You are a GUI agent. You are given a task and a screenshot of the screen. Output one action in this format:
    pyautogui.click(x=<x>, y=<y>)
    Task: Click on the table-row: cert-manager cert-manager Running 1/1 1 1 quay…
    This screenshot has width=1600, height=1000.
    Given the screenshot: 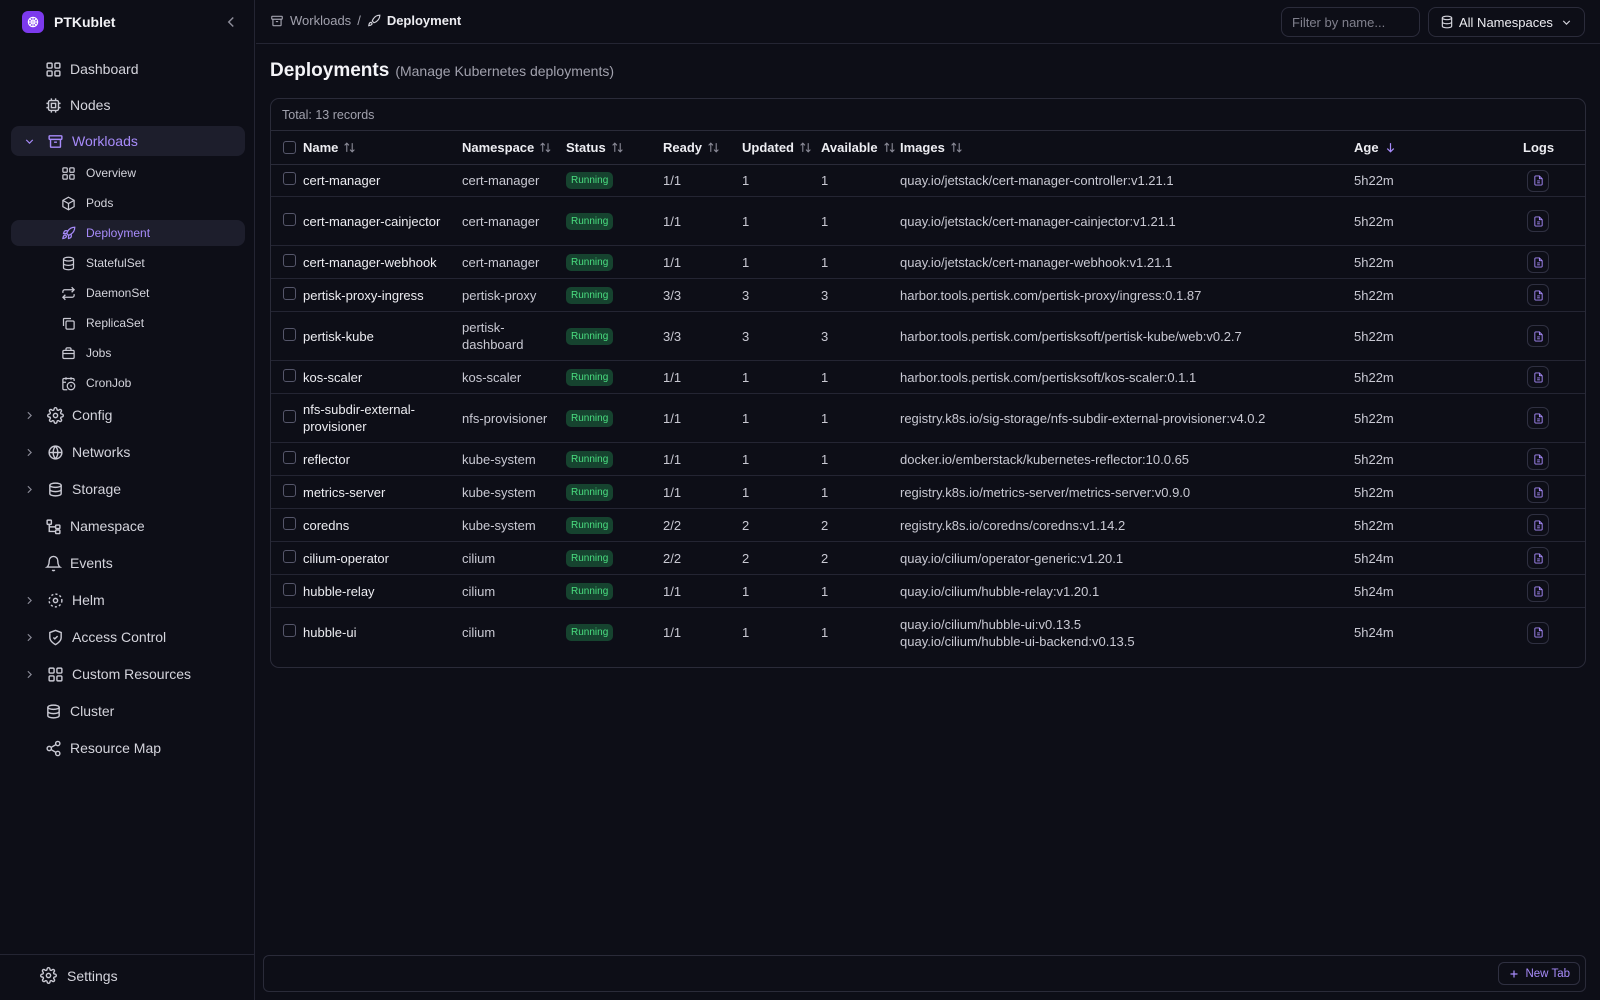 What is the action you would take?
    pyautogui.click(x=928, y=181)
    